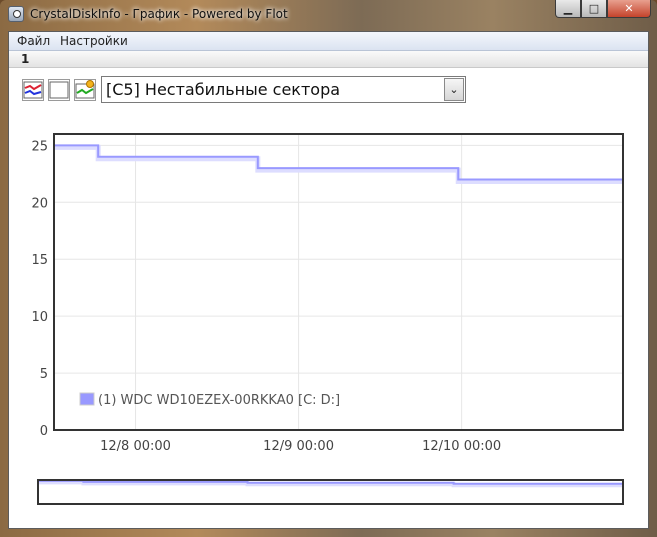 The image size is (657, 537). I want to click on tab-1: 1, so click(25, 59).